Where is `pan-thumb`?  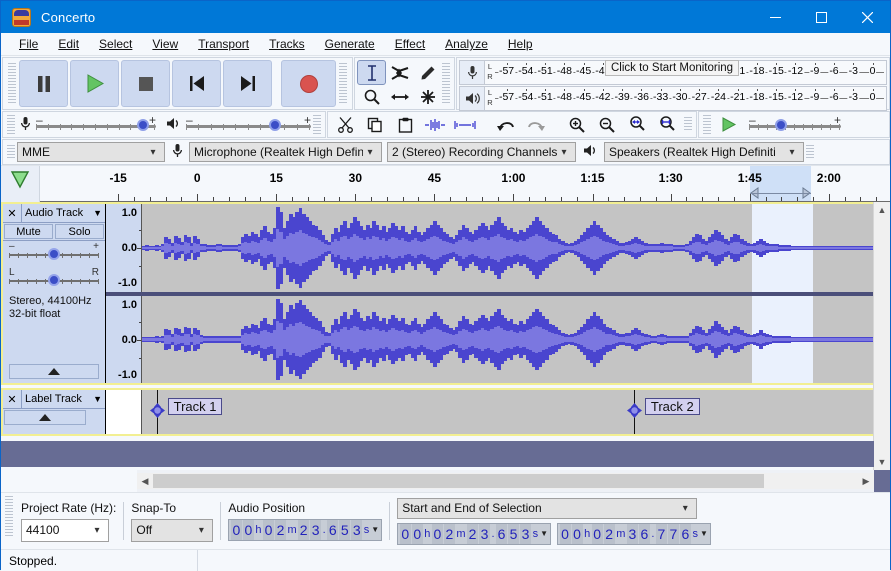
pan-thumb is located at coordinates (54, 280).